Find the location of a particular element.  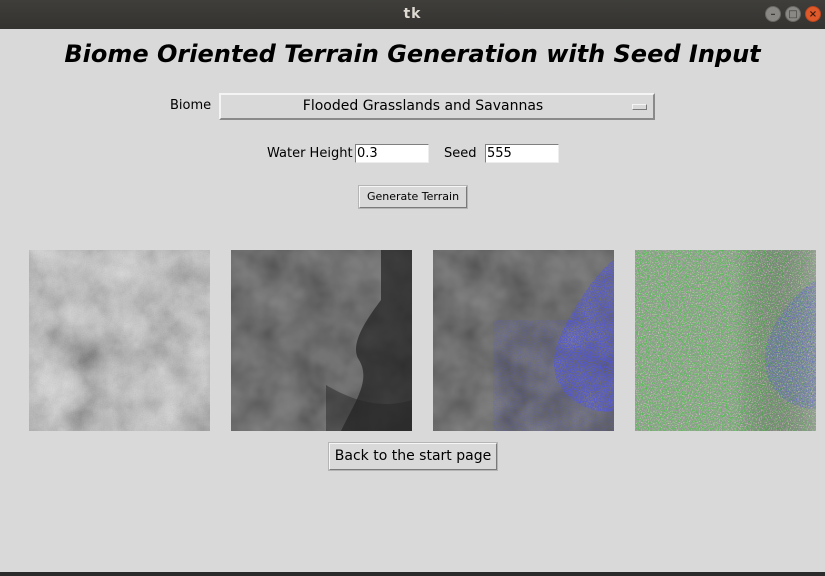

water-height-input is located at coordinates (392, 153).